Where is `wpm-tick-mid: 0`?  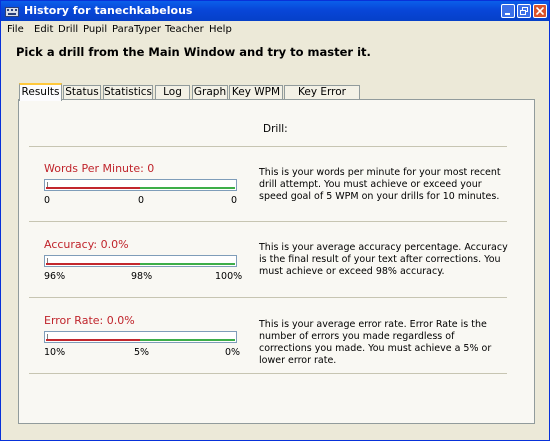 wpm-tick-mid: 0 is located at coordinates (141, 200).